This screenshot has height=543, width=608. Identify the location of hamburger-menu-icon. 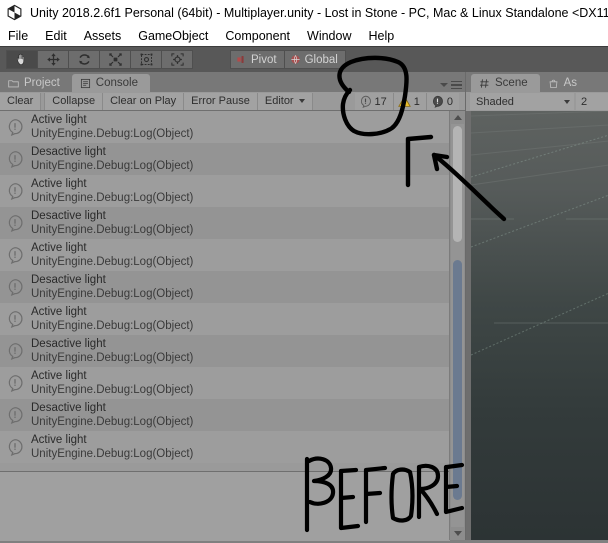
(456, 84).